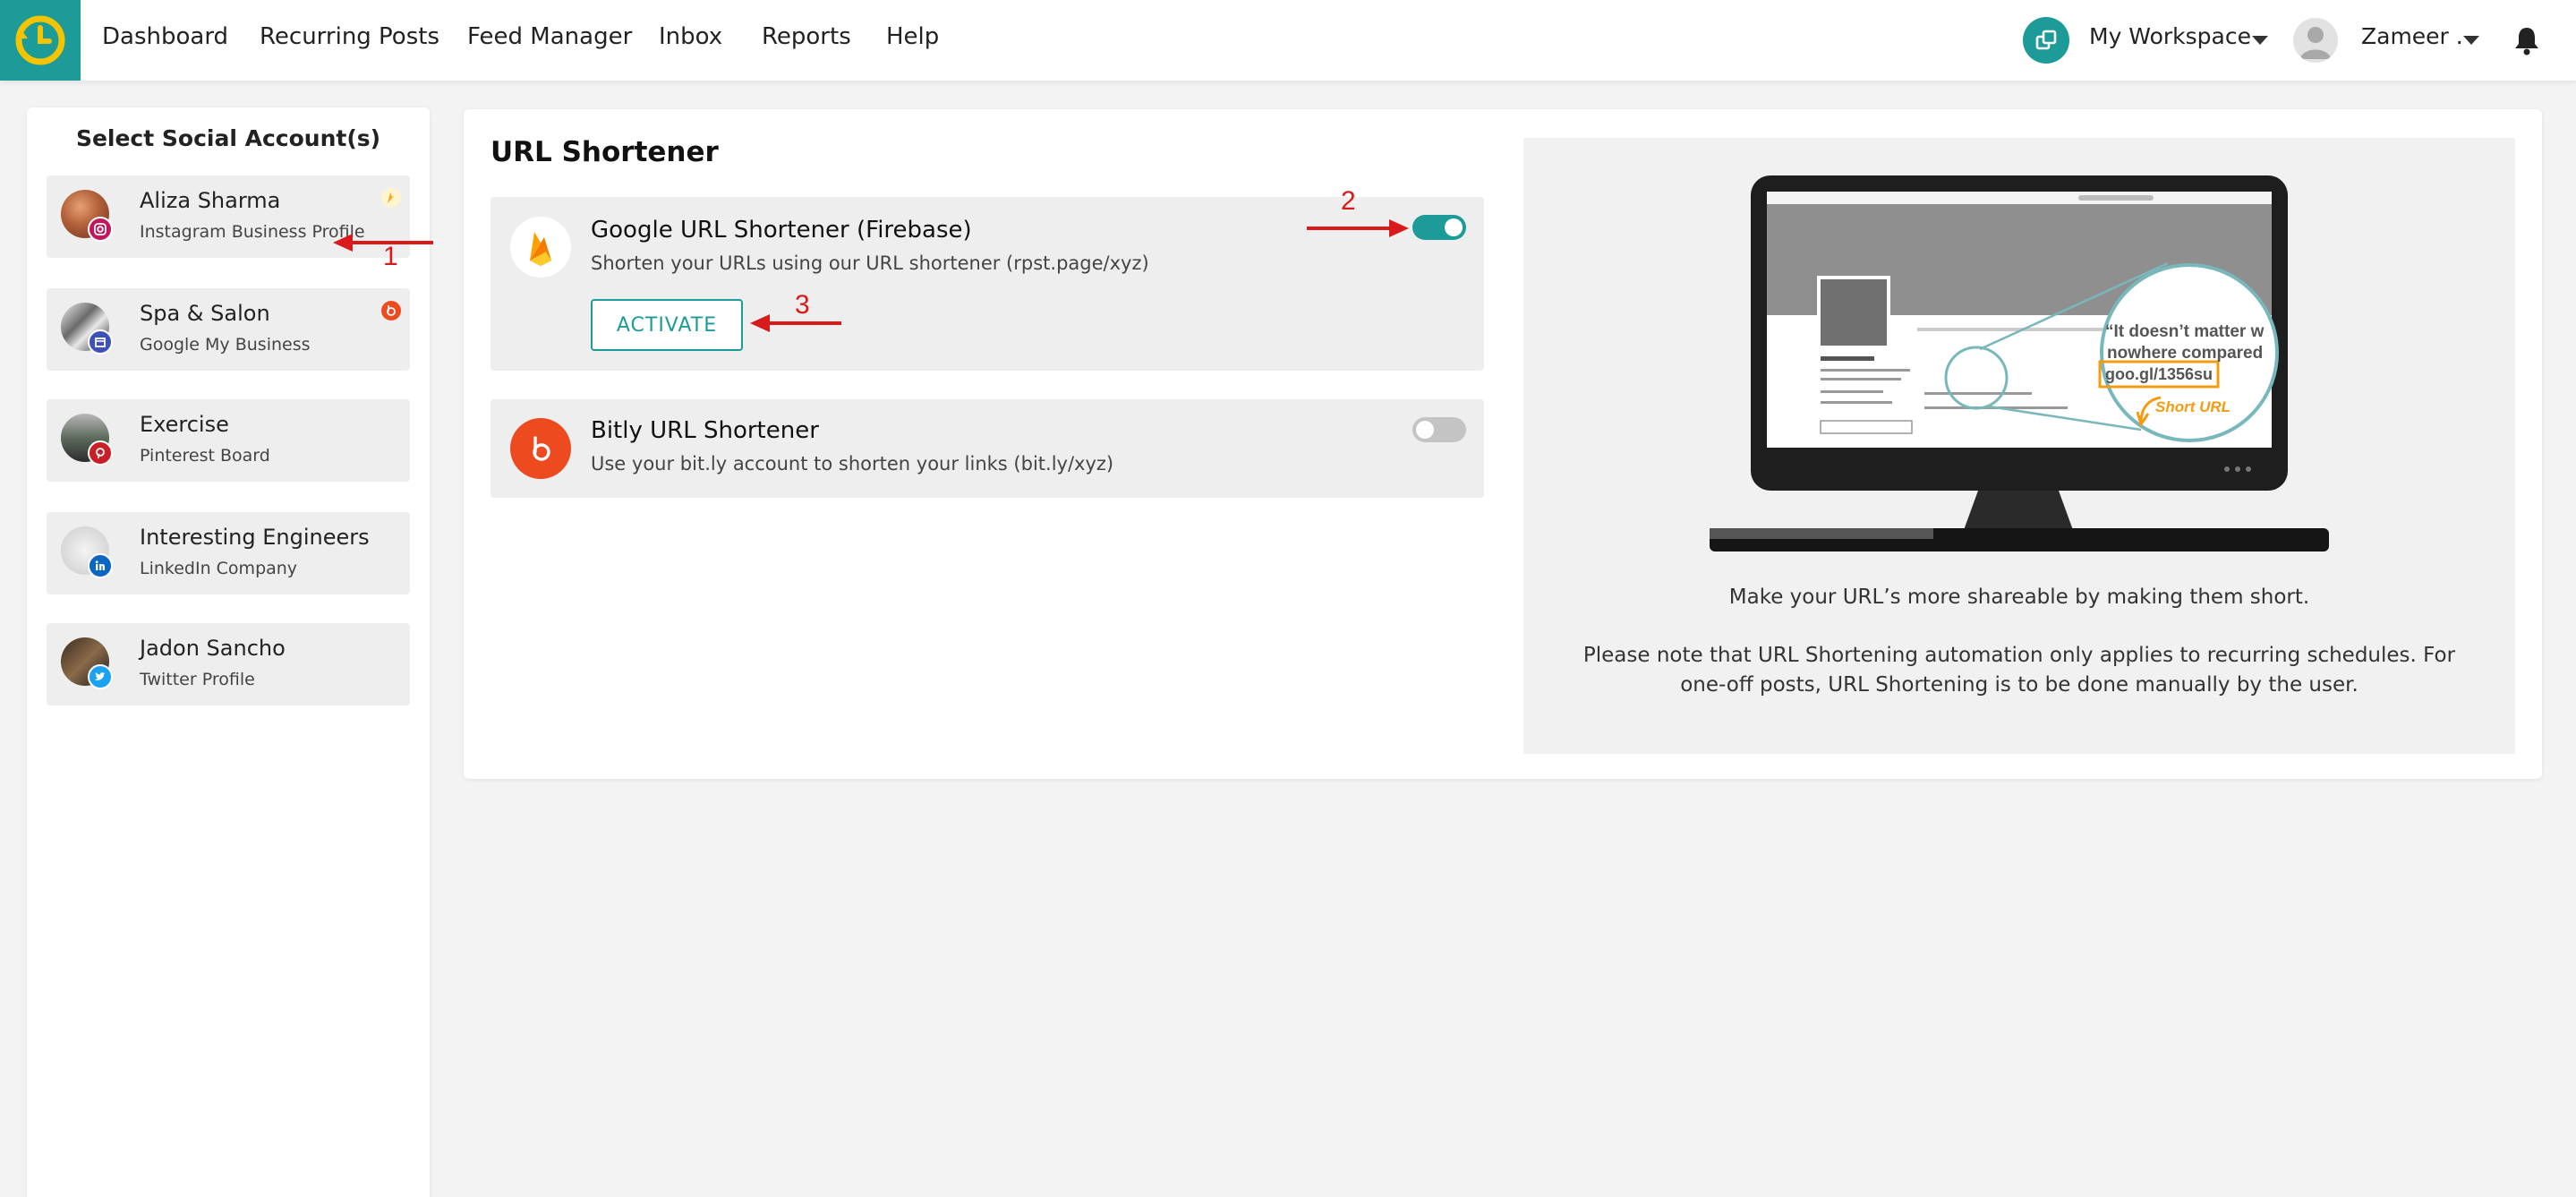  Describe the element at coordinates (705, 430) in the screenshot. I see `service-name: Bitly URL Shortener` at that location.